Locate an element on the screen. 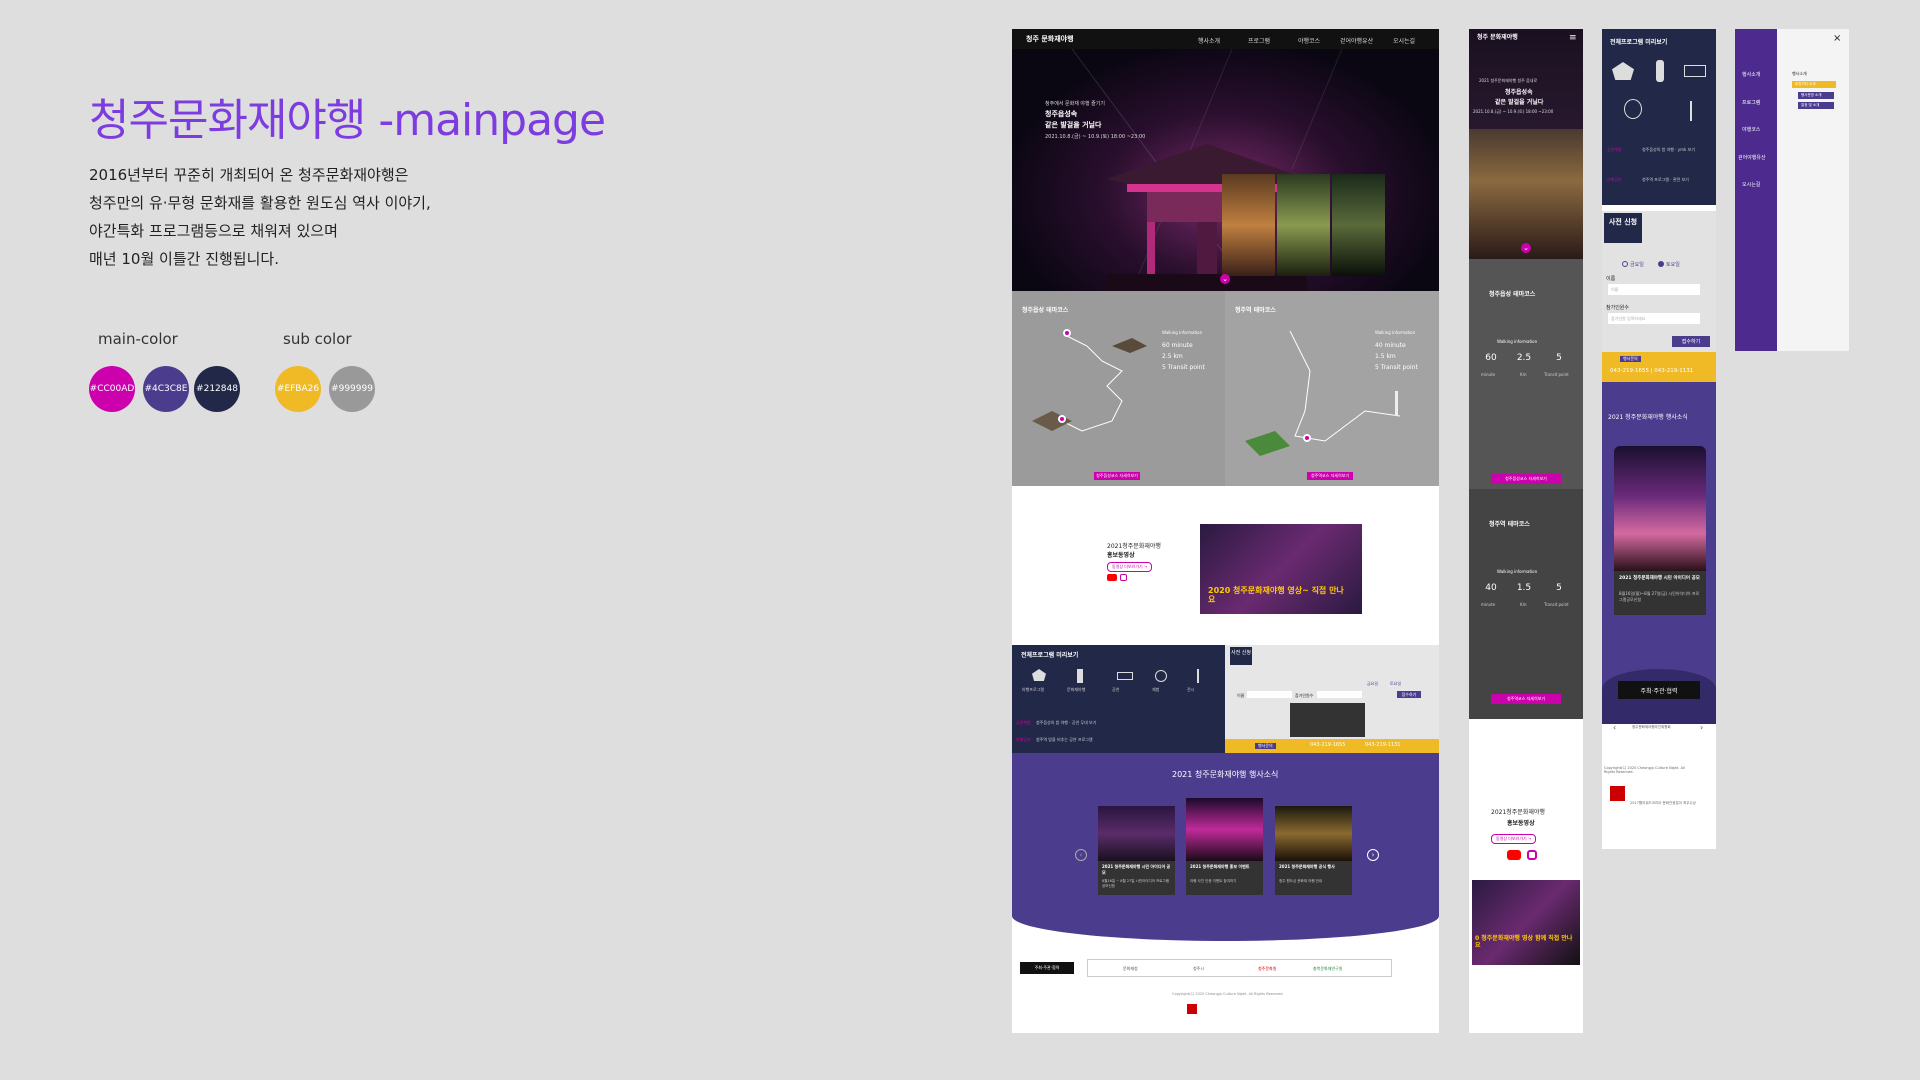  menu-item: 오시는길 is located at coordinates (1751, 184).